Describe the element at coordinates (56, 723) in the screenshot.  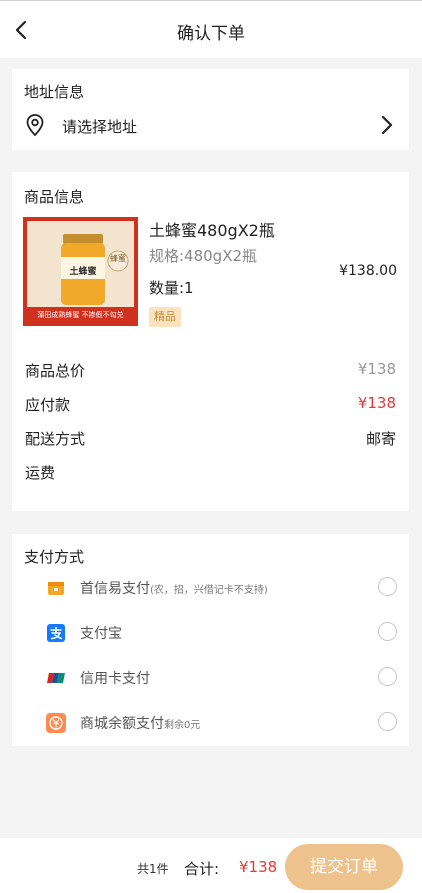
I see `balance-icon` at that location.